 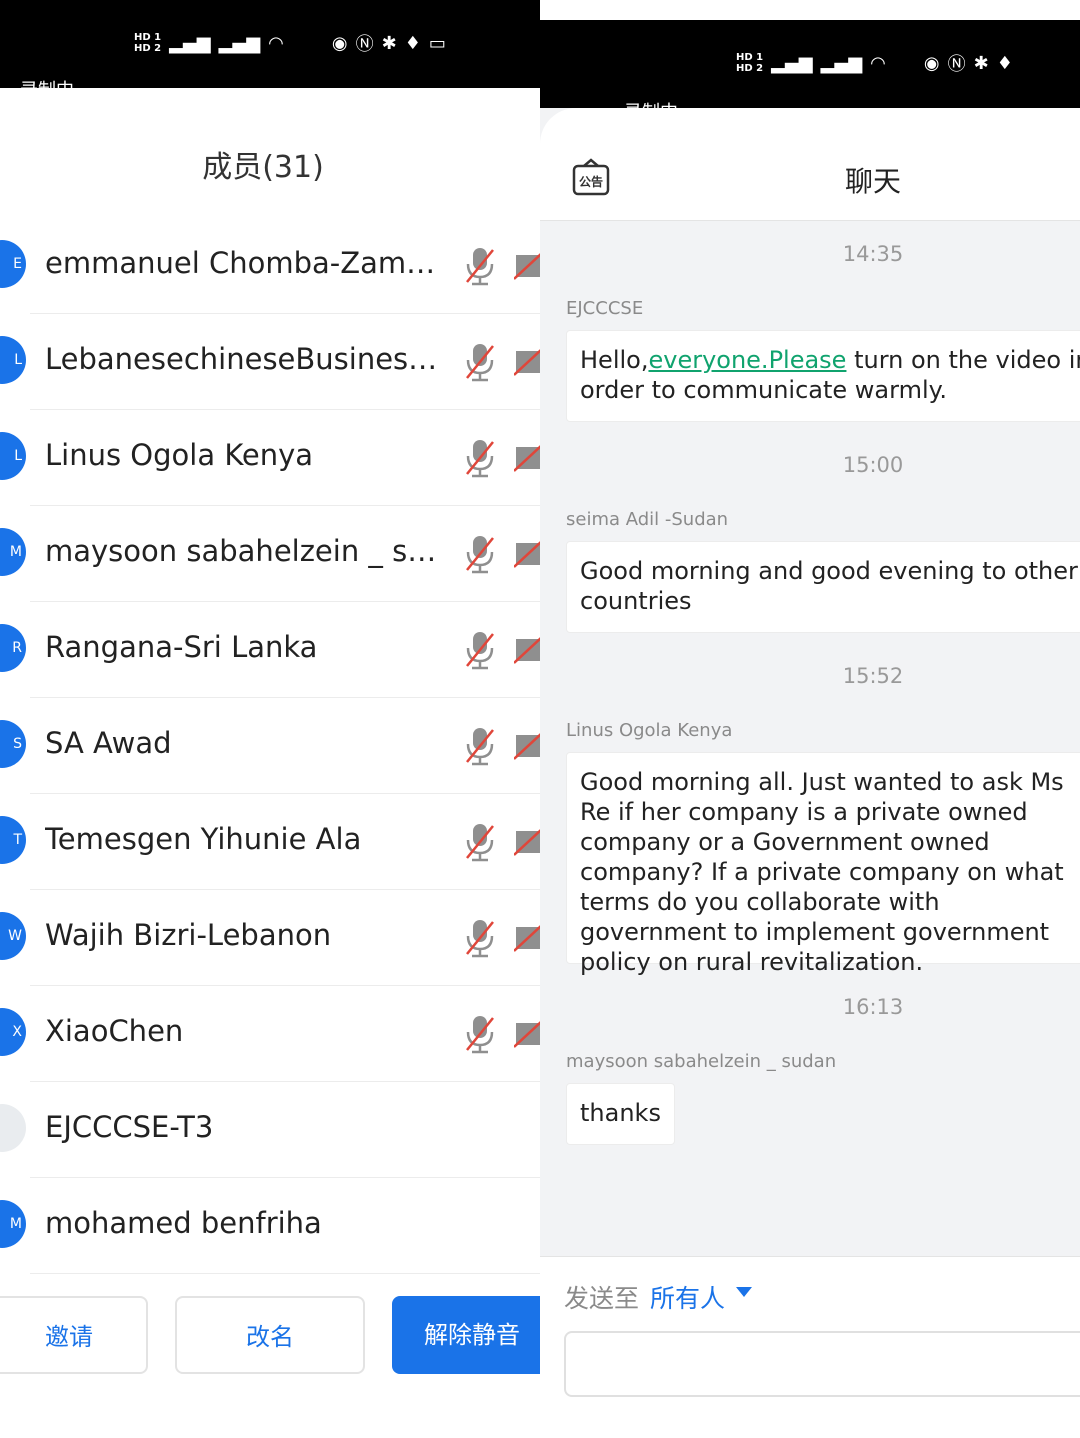 I want to click on member-name: Rangana-Sri Lanka, so click(x=181, y=647).